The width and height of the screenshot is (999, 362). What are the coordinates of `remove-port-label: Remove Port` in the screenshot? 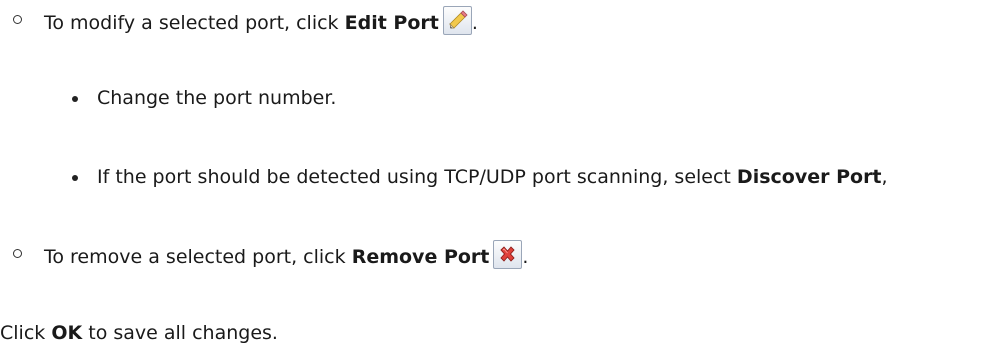 It's located at (420, 257).